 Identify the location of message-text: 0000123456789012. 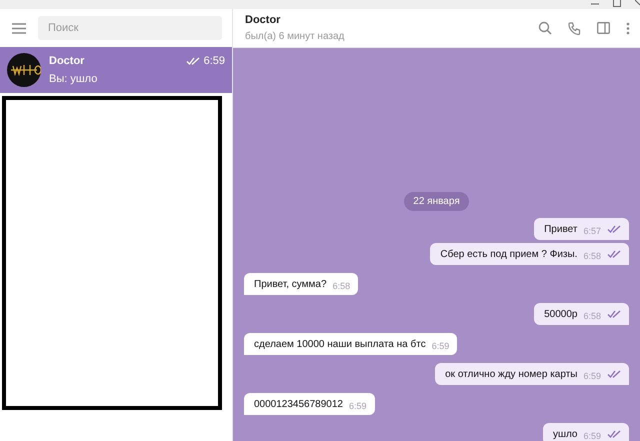
(298, 404).